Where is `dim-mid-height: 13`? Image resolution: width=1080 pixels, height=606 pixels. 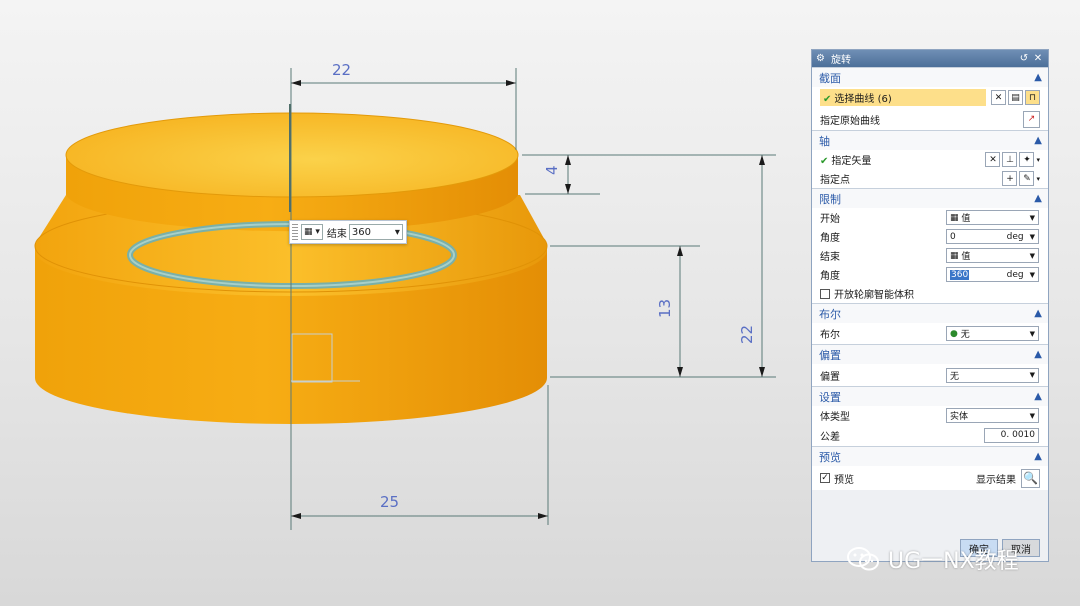 dim-mid-height: 13 is located at coordinates (665, 308).